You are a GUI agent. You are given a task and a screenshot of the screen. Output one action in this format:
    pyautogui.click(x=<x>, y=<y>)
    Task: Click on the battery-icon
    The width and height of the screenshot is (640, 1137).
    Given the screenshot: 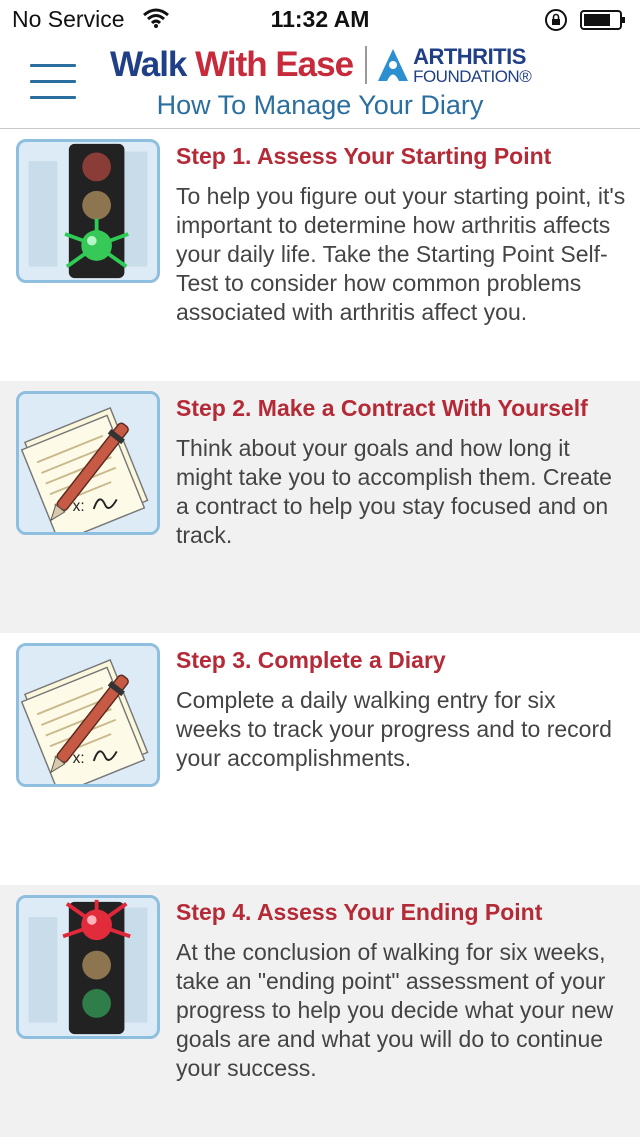 What is the action you would take?
    pyautogui.click(x=602, y=20)
    